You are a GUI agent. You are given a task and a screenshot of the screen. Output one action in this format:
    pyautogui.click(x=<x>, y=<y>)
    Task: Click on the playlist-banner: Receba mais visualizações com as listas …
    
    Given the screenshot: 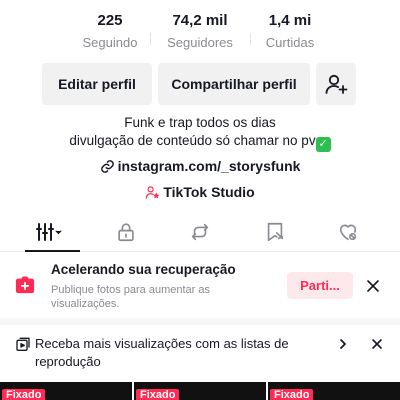 What is the action you would take?
    pyautogui.click(x=200, y=351)
    